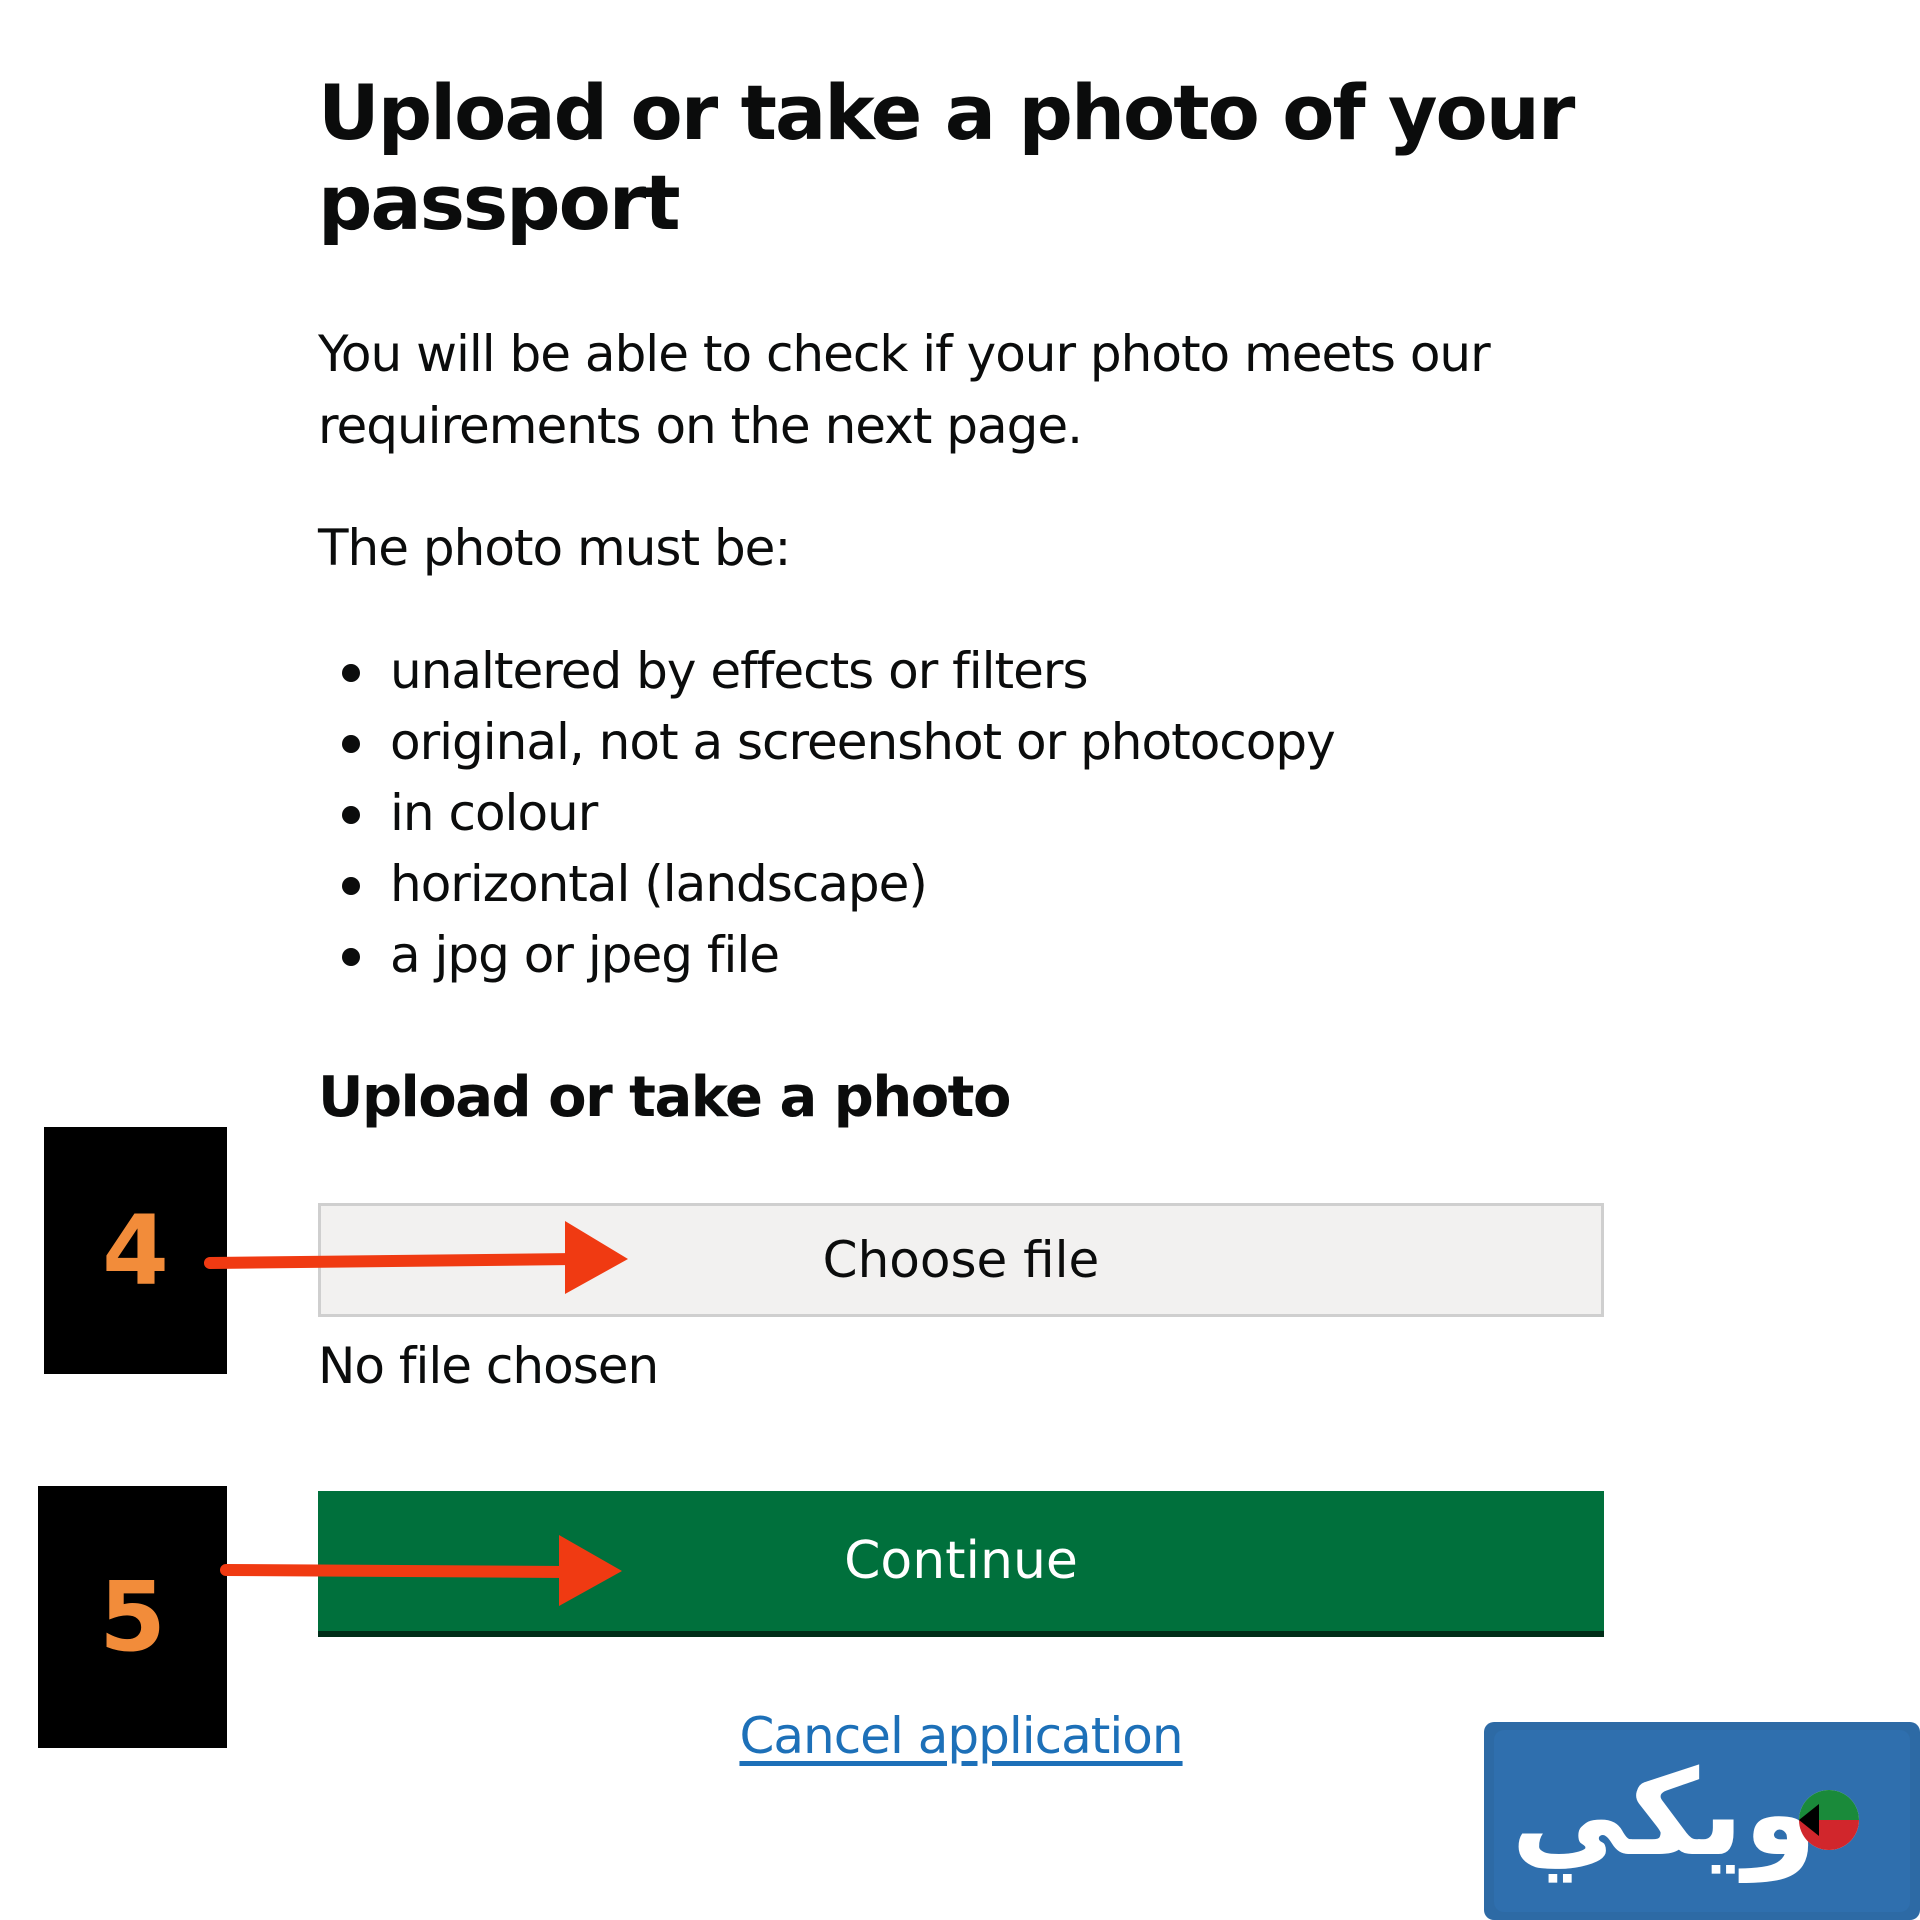  I want to click on requirement-item: a jpg or jpeg file, so click(826, 955).